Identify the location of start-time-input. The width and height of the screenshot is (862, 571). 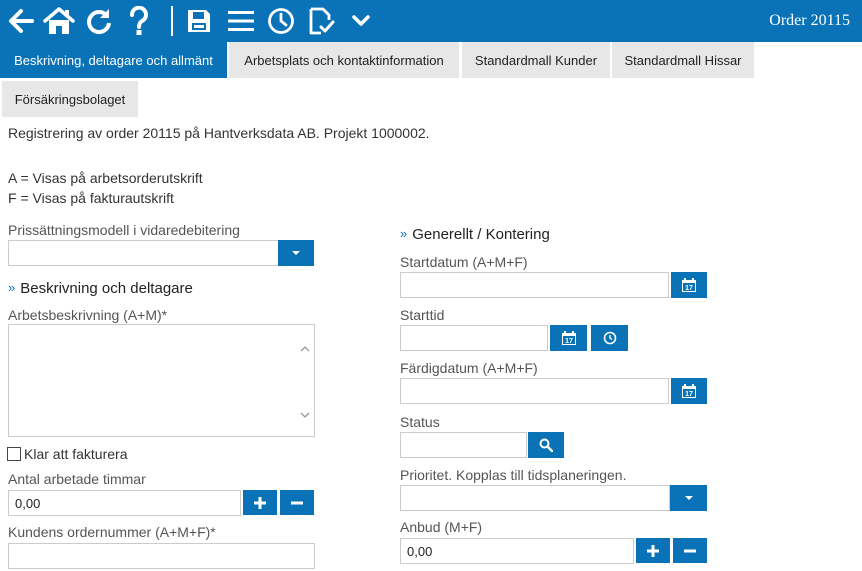
(474, 338).